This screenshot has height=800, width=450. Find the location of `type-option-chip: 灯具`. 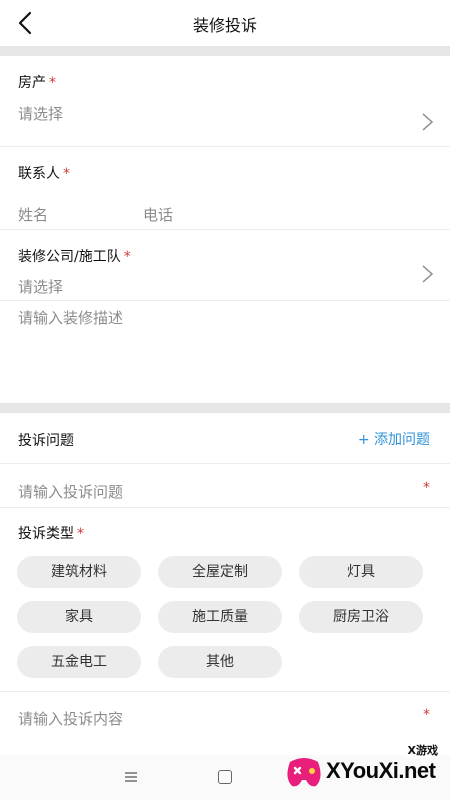

type-option-chip: 灯具 is located at coordinates (361, 572).